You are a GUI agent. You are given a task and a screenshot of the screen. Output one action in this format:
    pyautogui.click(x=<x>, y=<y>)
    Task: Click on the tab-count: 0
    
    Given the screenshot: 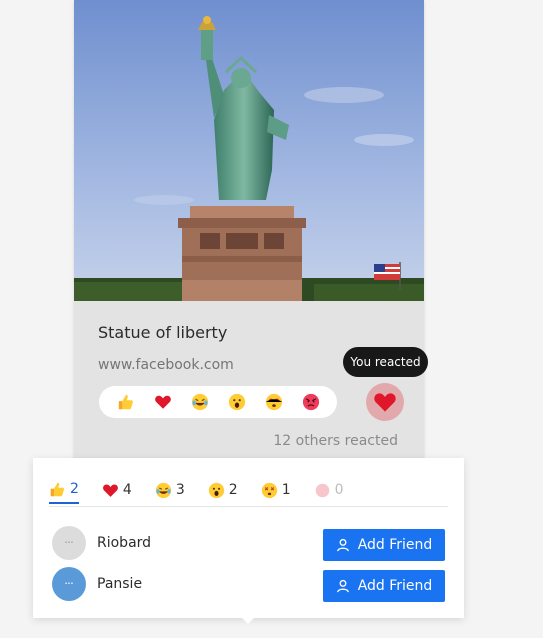 What is the action you would take?
    pyautogui.click(x=339, y=490)
    